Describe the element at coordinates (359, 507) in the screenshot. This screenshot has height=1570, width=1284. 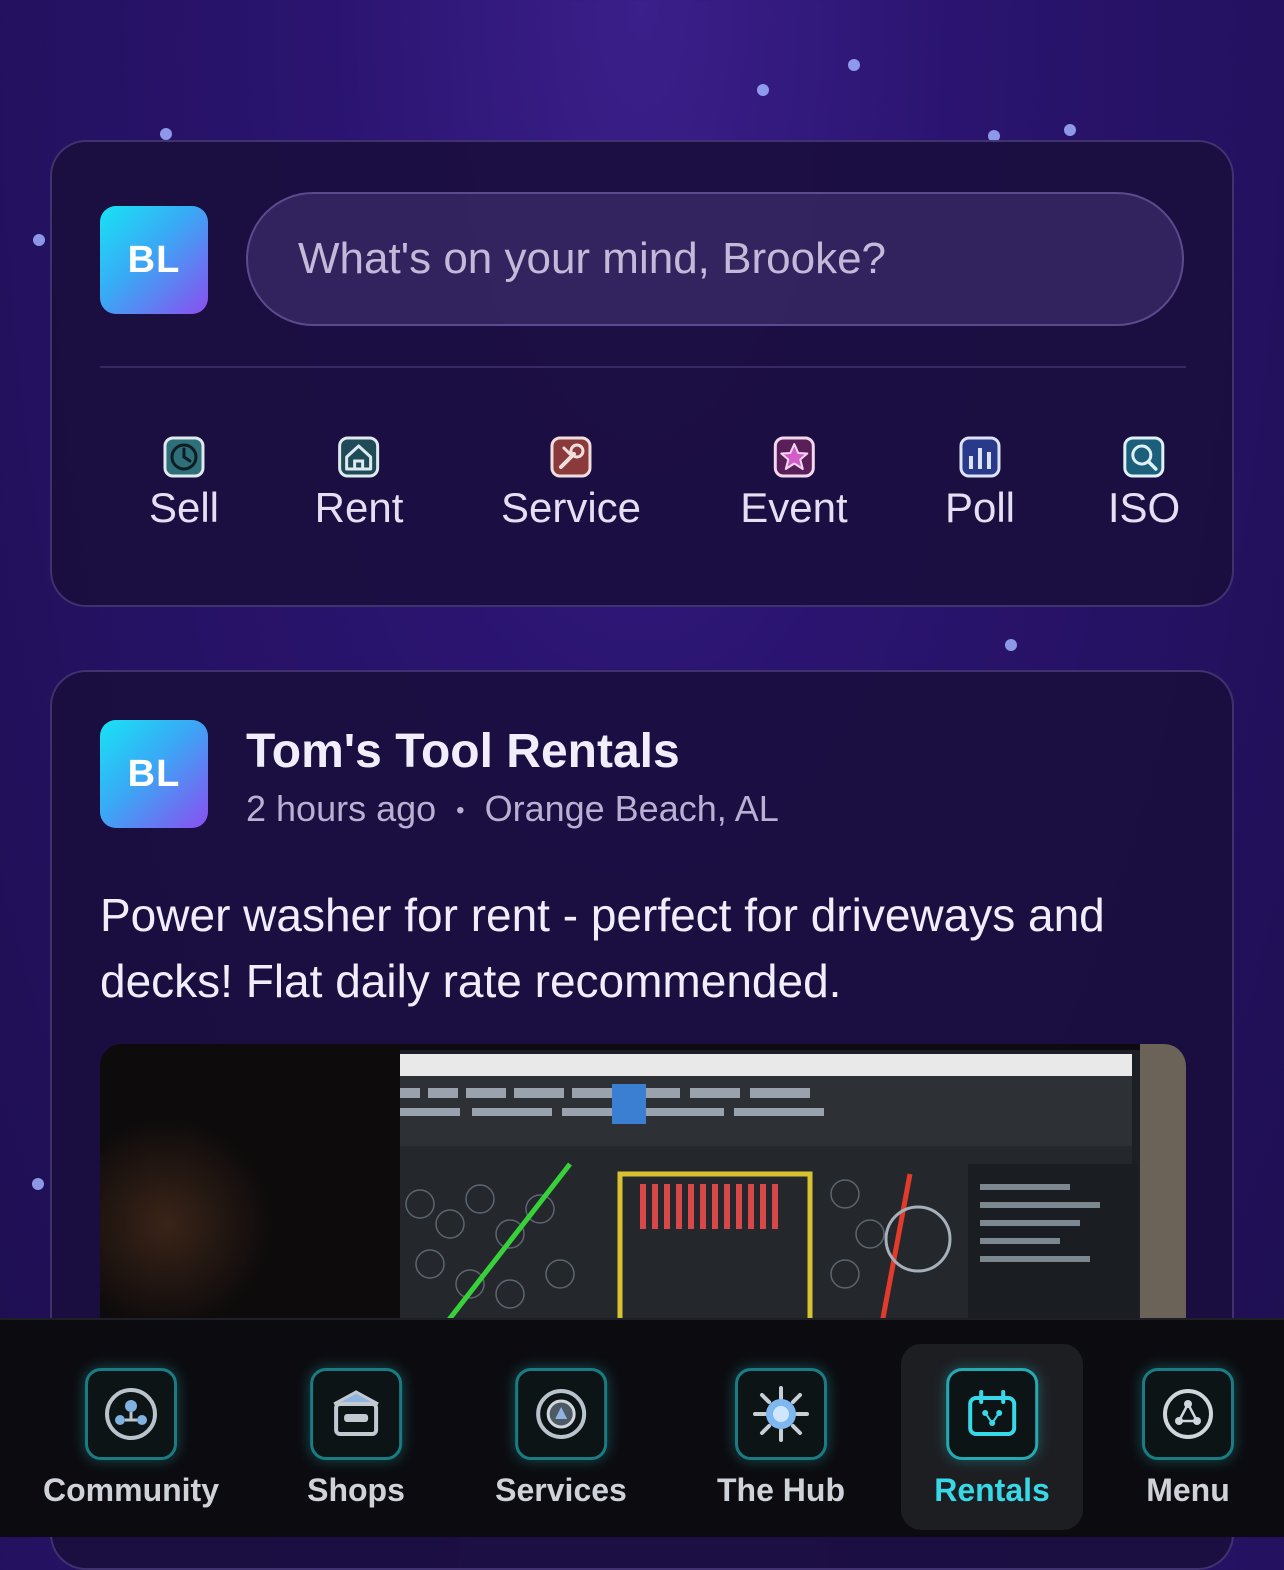
I see `rent-label: Rent` at that location.